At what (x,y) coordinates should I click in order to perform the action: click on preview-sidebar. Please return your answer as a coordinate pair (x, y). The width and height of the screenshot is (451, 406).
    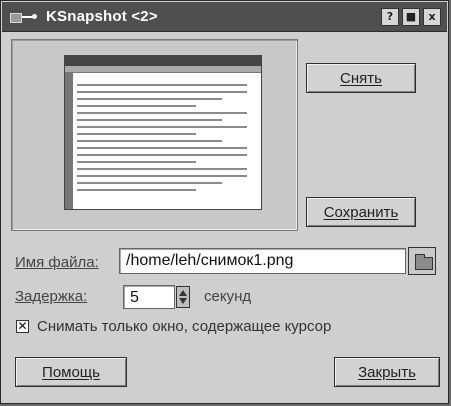
    Looking at the image, I should click on (69, 140).